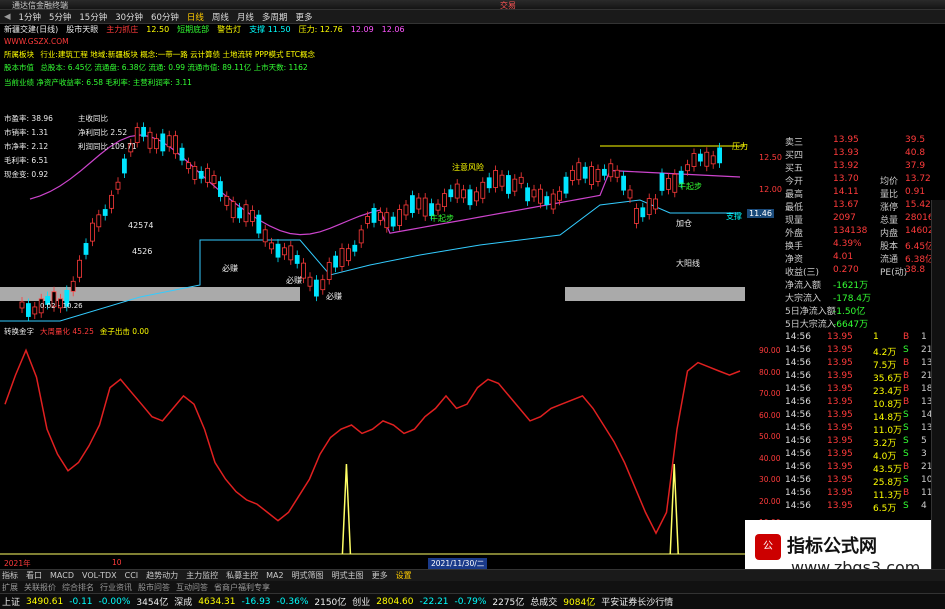 The image size is (945, 609). What do you see at coordinates (141, 225) in the screenshot?
I see `volume-number-1: 42574` at bounding box center [141, 225].